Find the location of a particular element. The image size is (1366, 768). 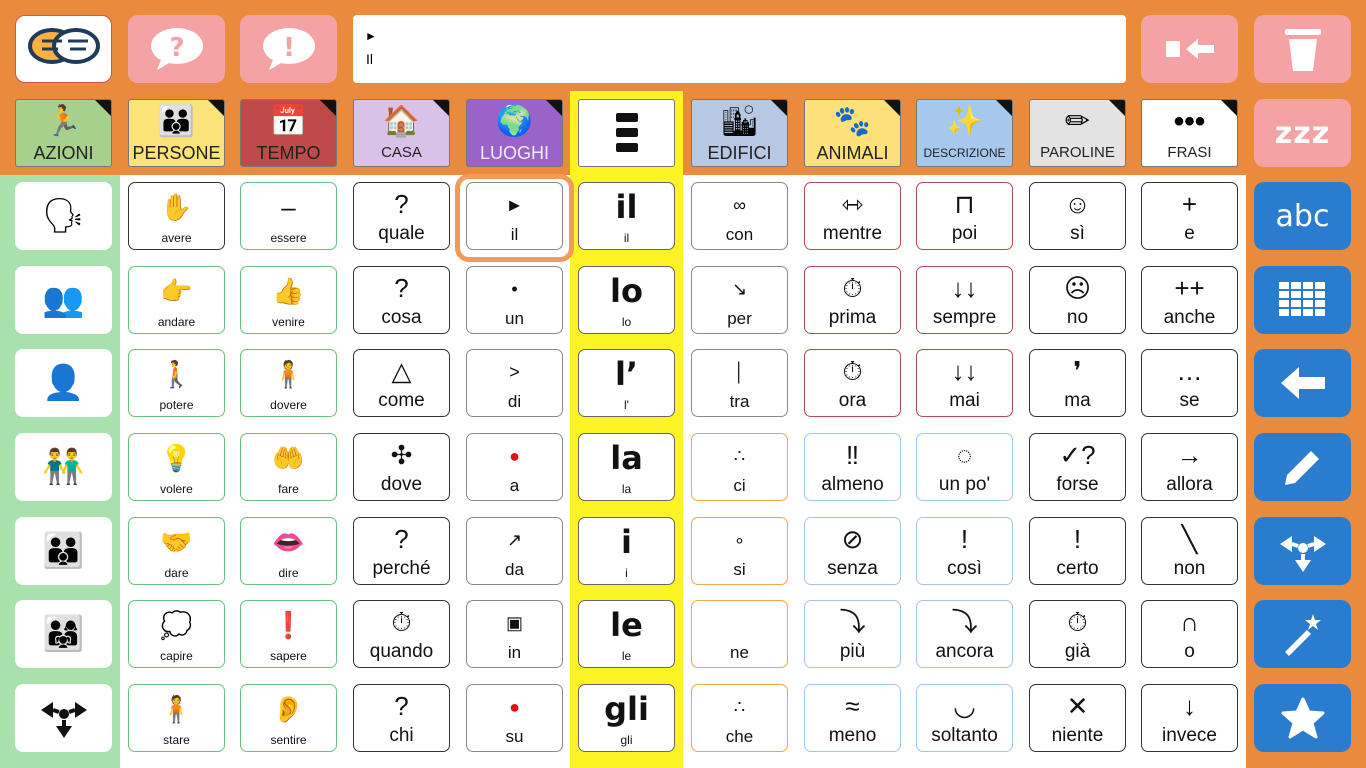

word-cell: ∩ o is located at coordinates (1189, 634).